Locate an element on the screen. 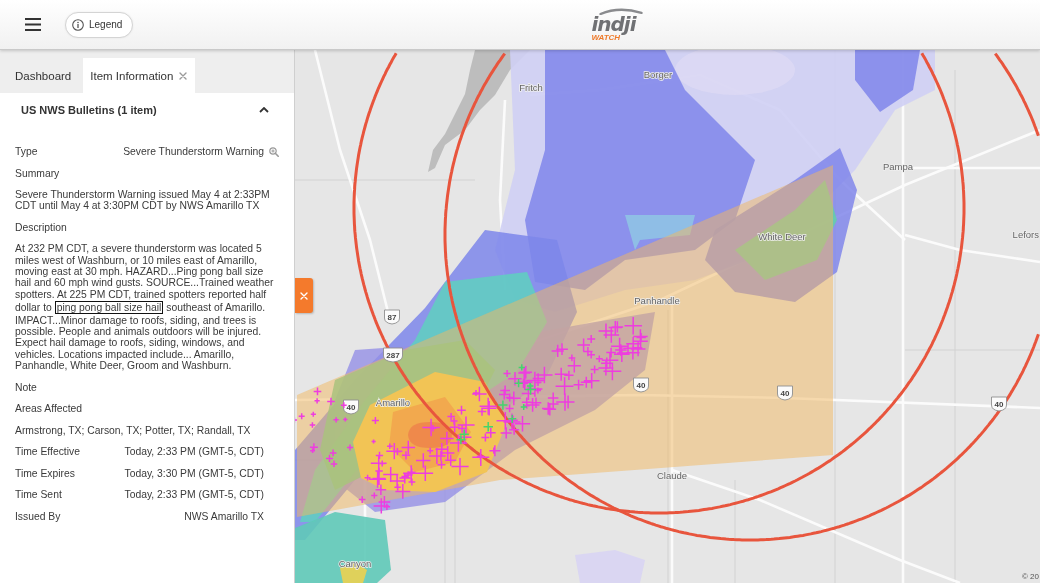  field-value: NWS Amarillo TX is located at coordinates (224, 516).